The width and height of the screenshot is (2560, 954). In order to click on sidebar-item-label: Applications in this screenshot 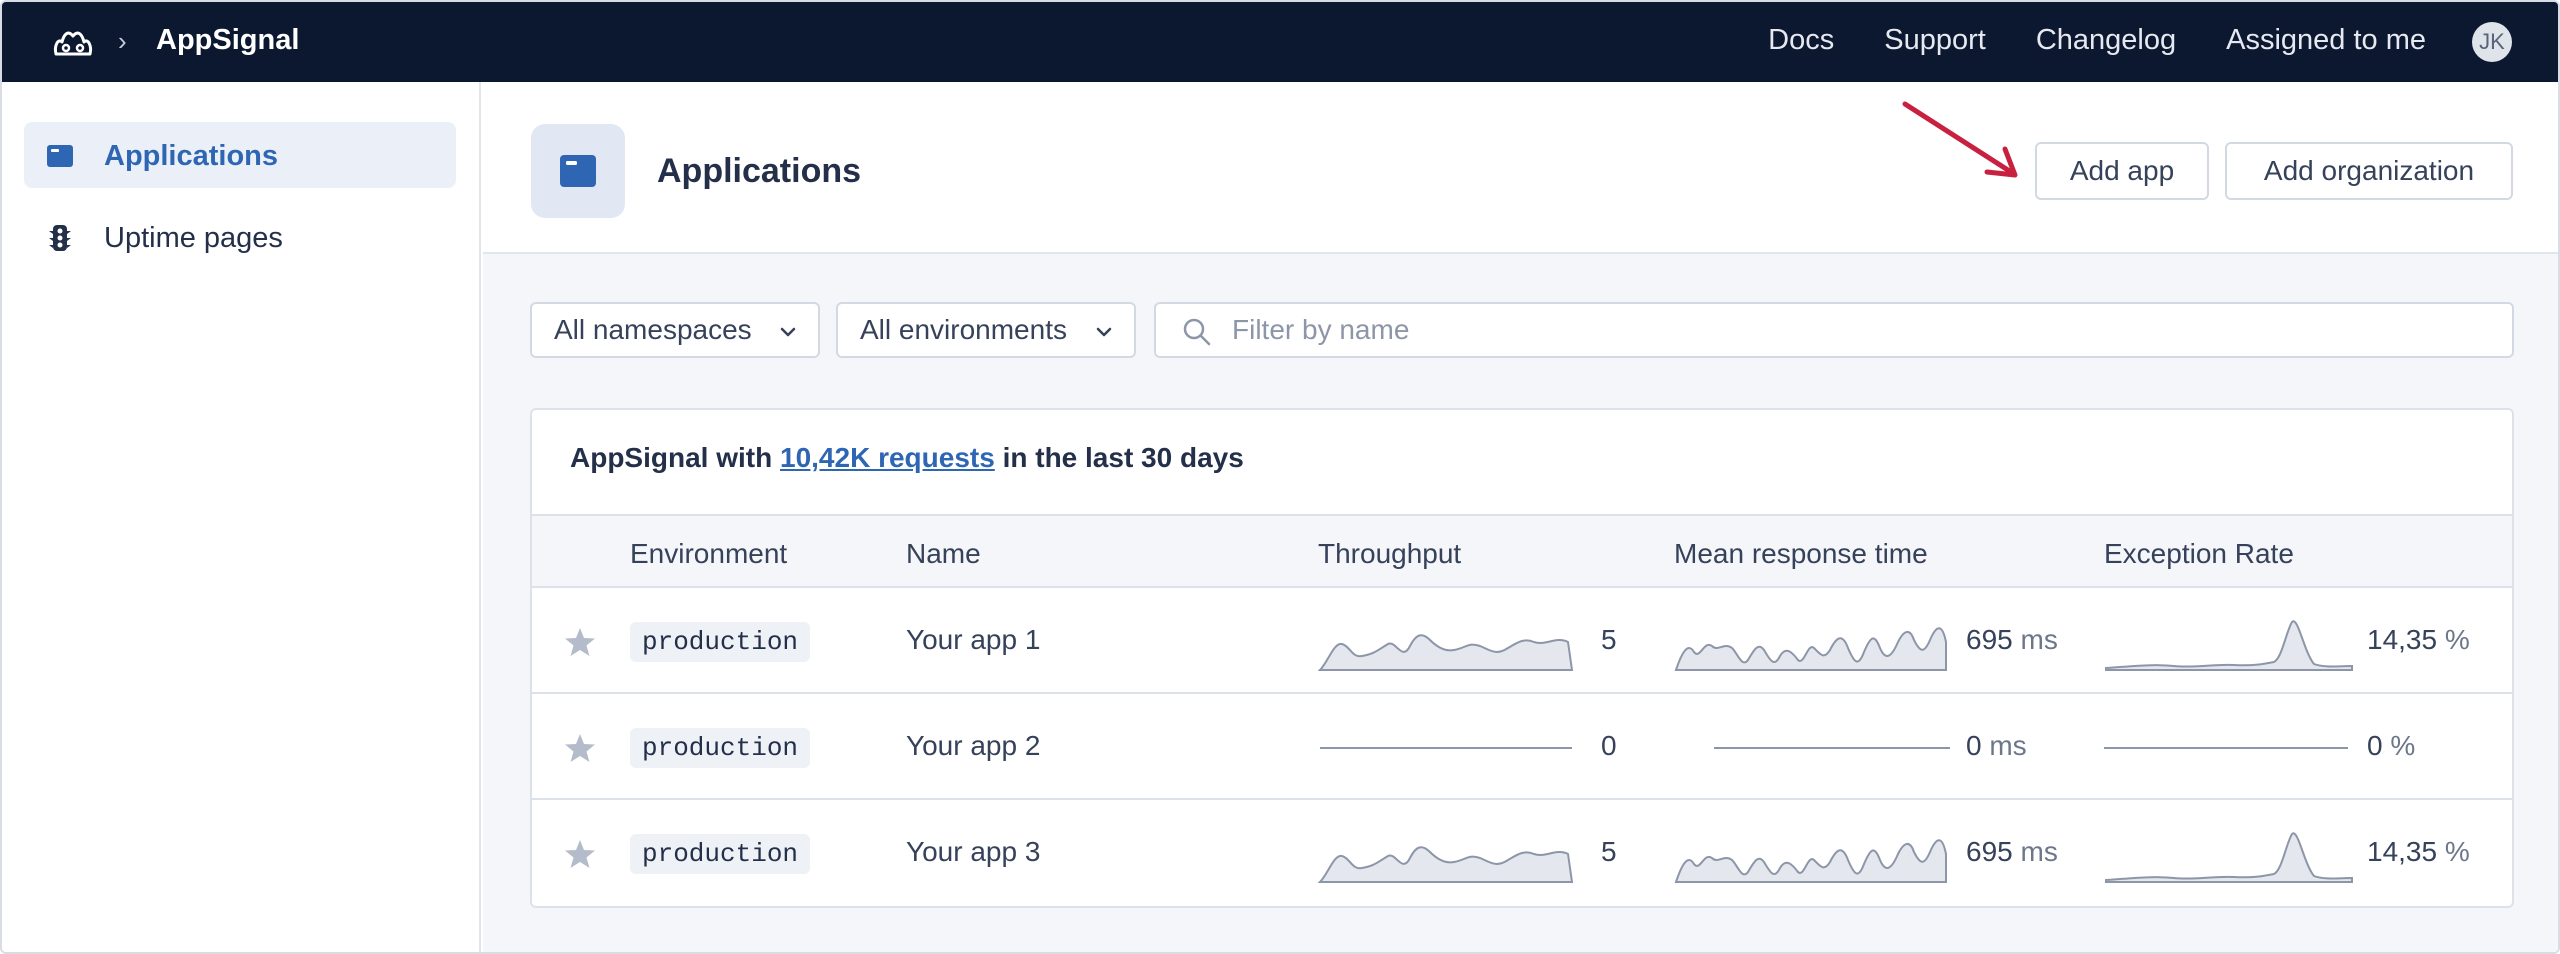, I will do `click(191, 156)`.